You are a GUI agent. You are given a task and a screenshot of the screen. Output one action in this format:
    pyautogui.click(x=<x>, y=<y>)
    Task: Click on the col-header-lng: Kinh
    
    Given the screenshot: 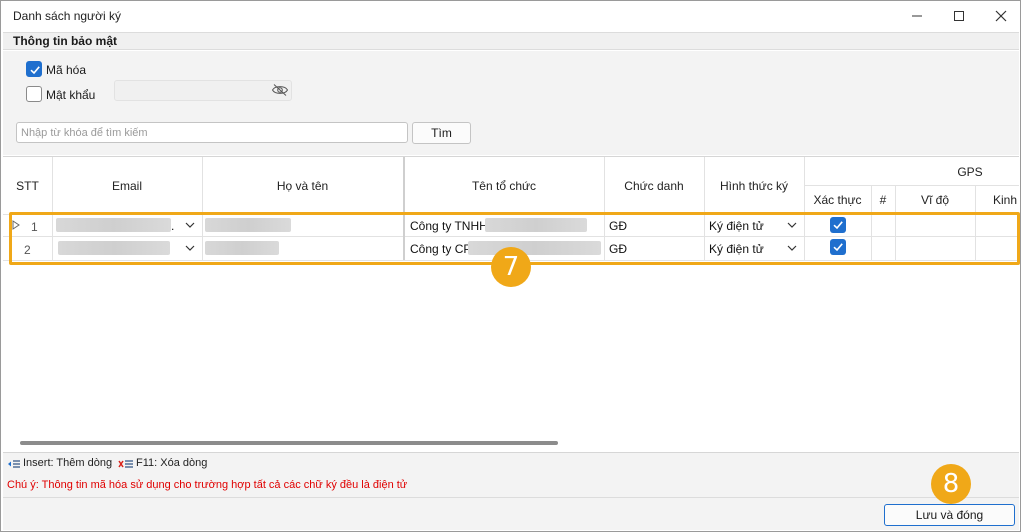 What is the action you would take?
    pyautogui.click(x=998, y=200)
    